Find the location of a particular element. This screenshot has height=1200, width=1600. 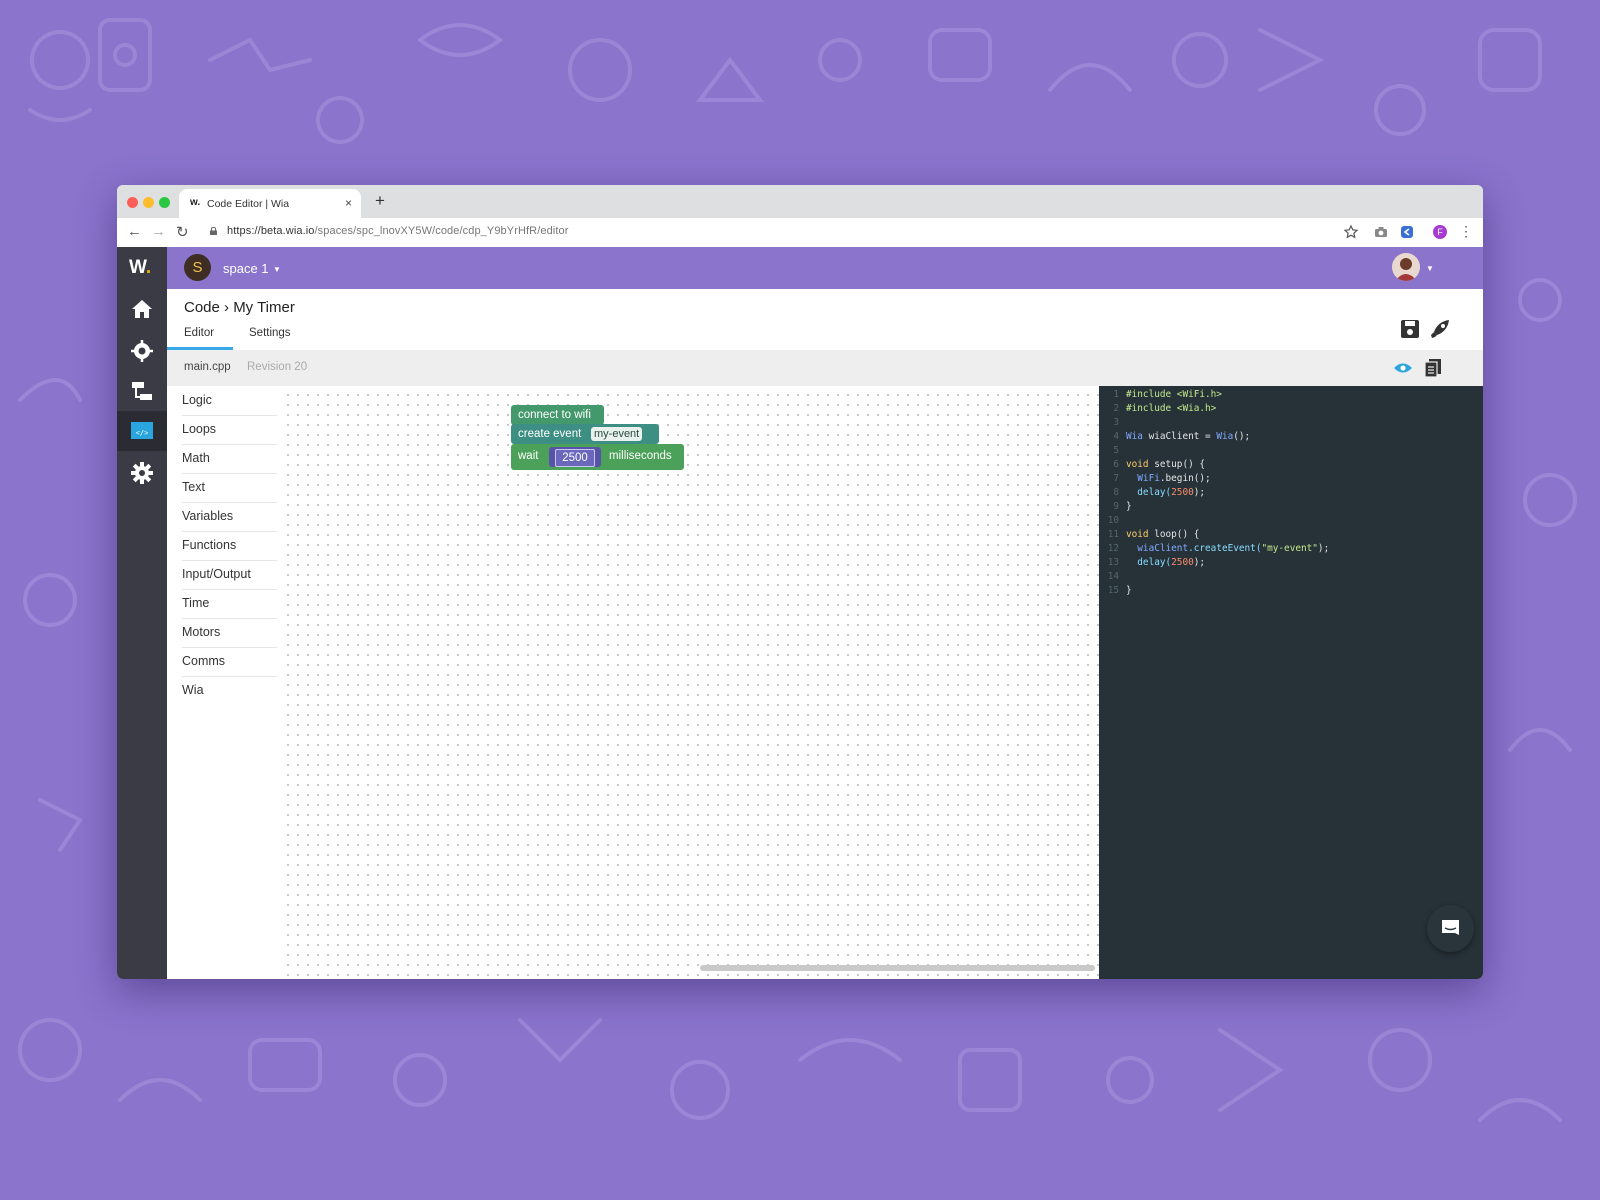

user-avatar is located at coordinates (1406, 267).